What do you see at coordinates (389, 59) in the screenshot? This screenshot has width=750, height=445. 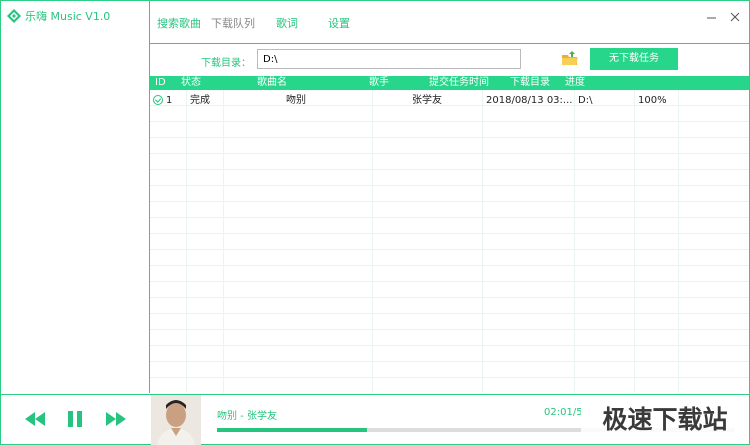 I see `download-dir-input` at bounding box center [389, 59].